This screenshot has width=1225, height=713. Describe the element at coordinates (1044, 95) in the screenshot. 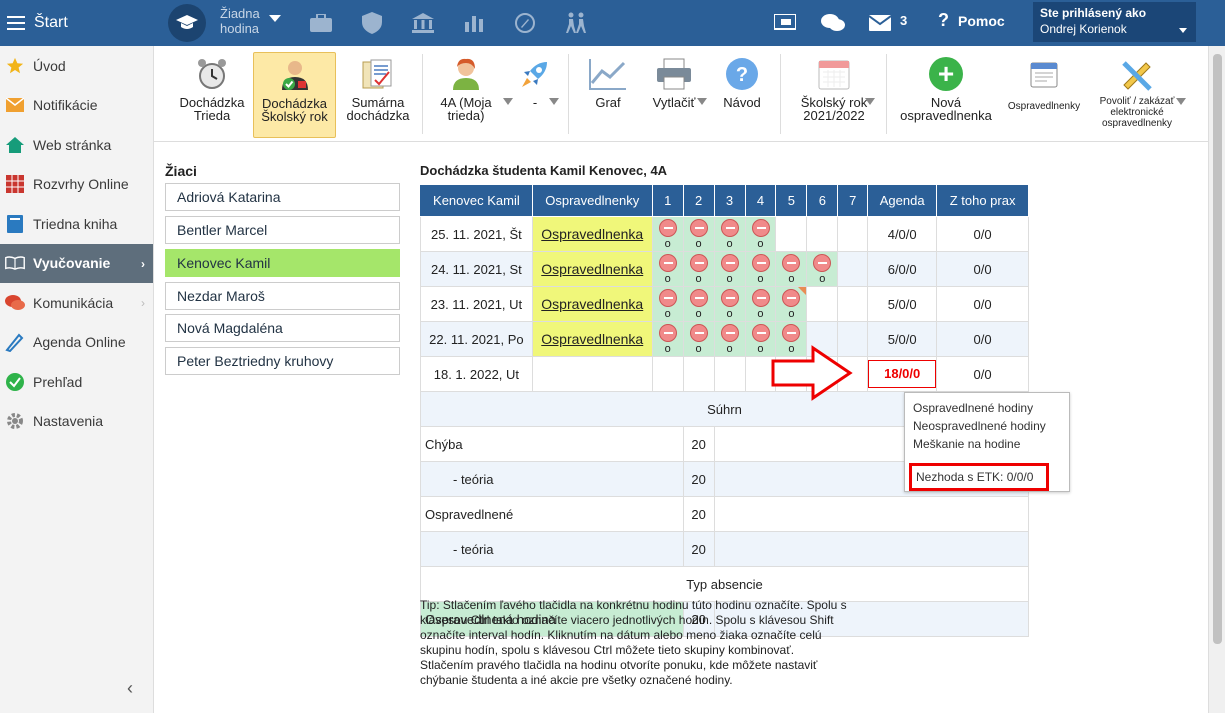

I see `toolbar-ospravedlnenky: Ospravedlnenky` at that location.